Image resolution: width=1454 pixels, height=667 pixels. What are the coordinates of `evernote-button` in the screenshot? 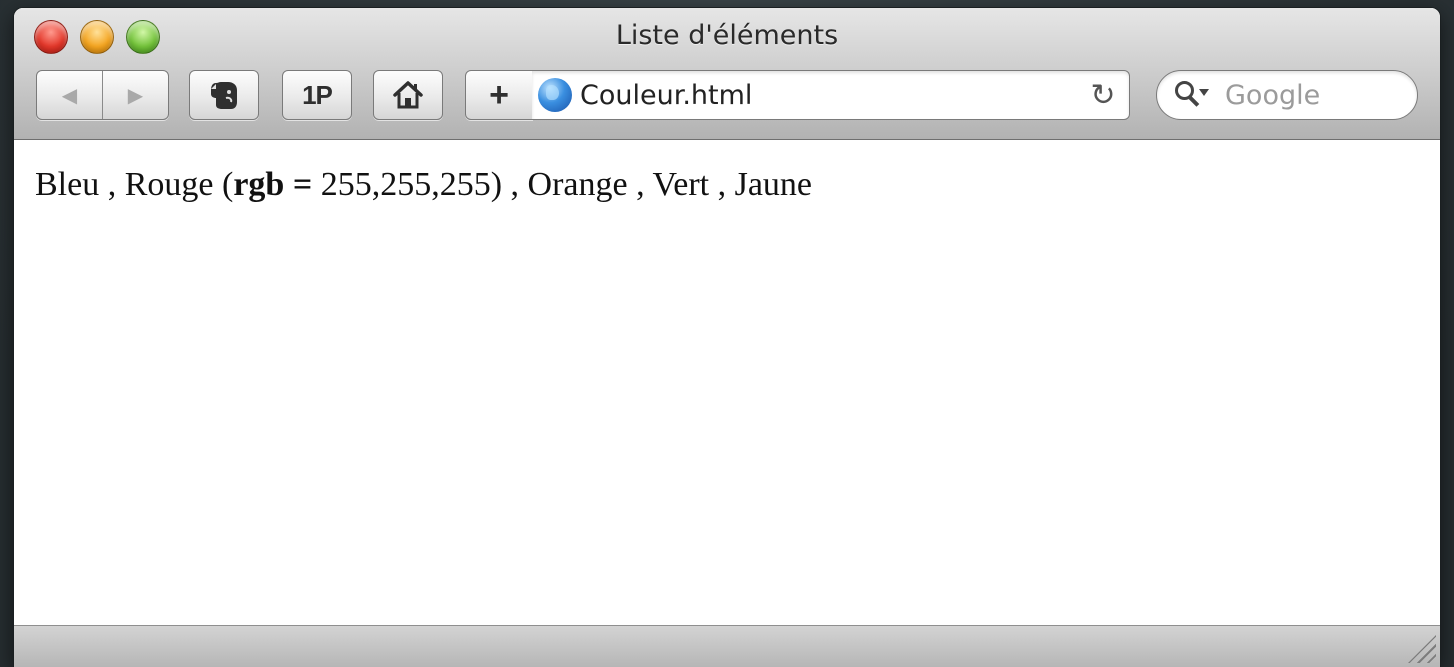 It's located at (224, 95).